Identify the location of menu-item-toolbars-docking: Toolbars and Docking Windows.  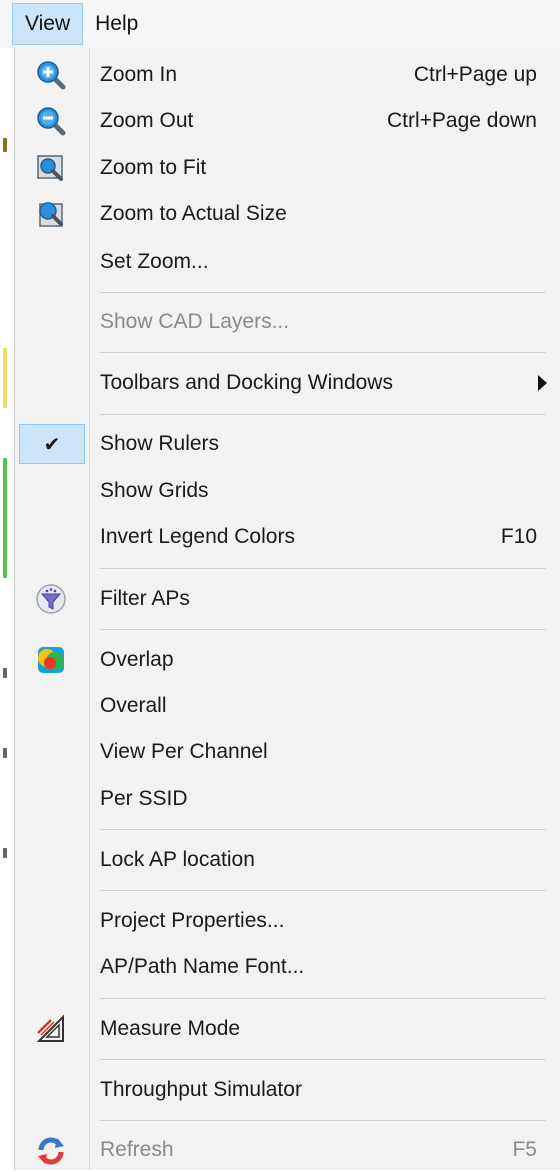
(287, 383).